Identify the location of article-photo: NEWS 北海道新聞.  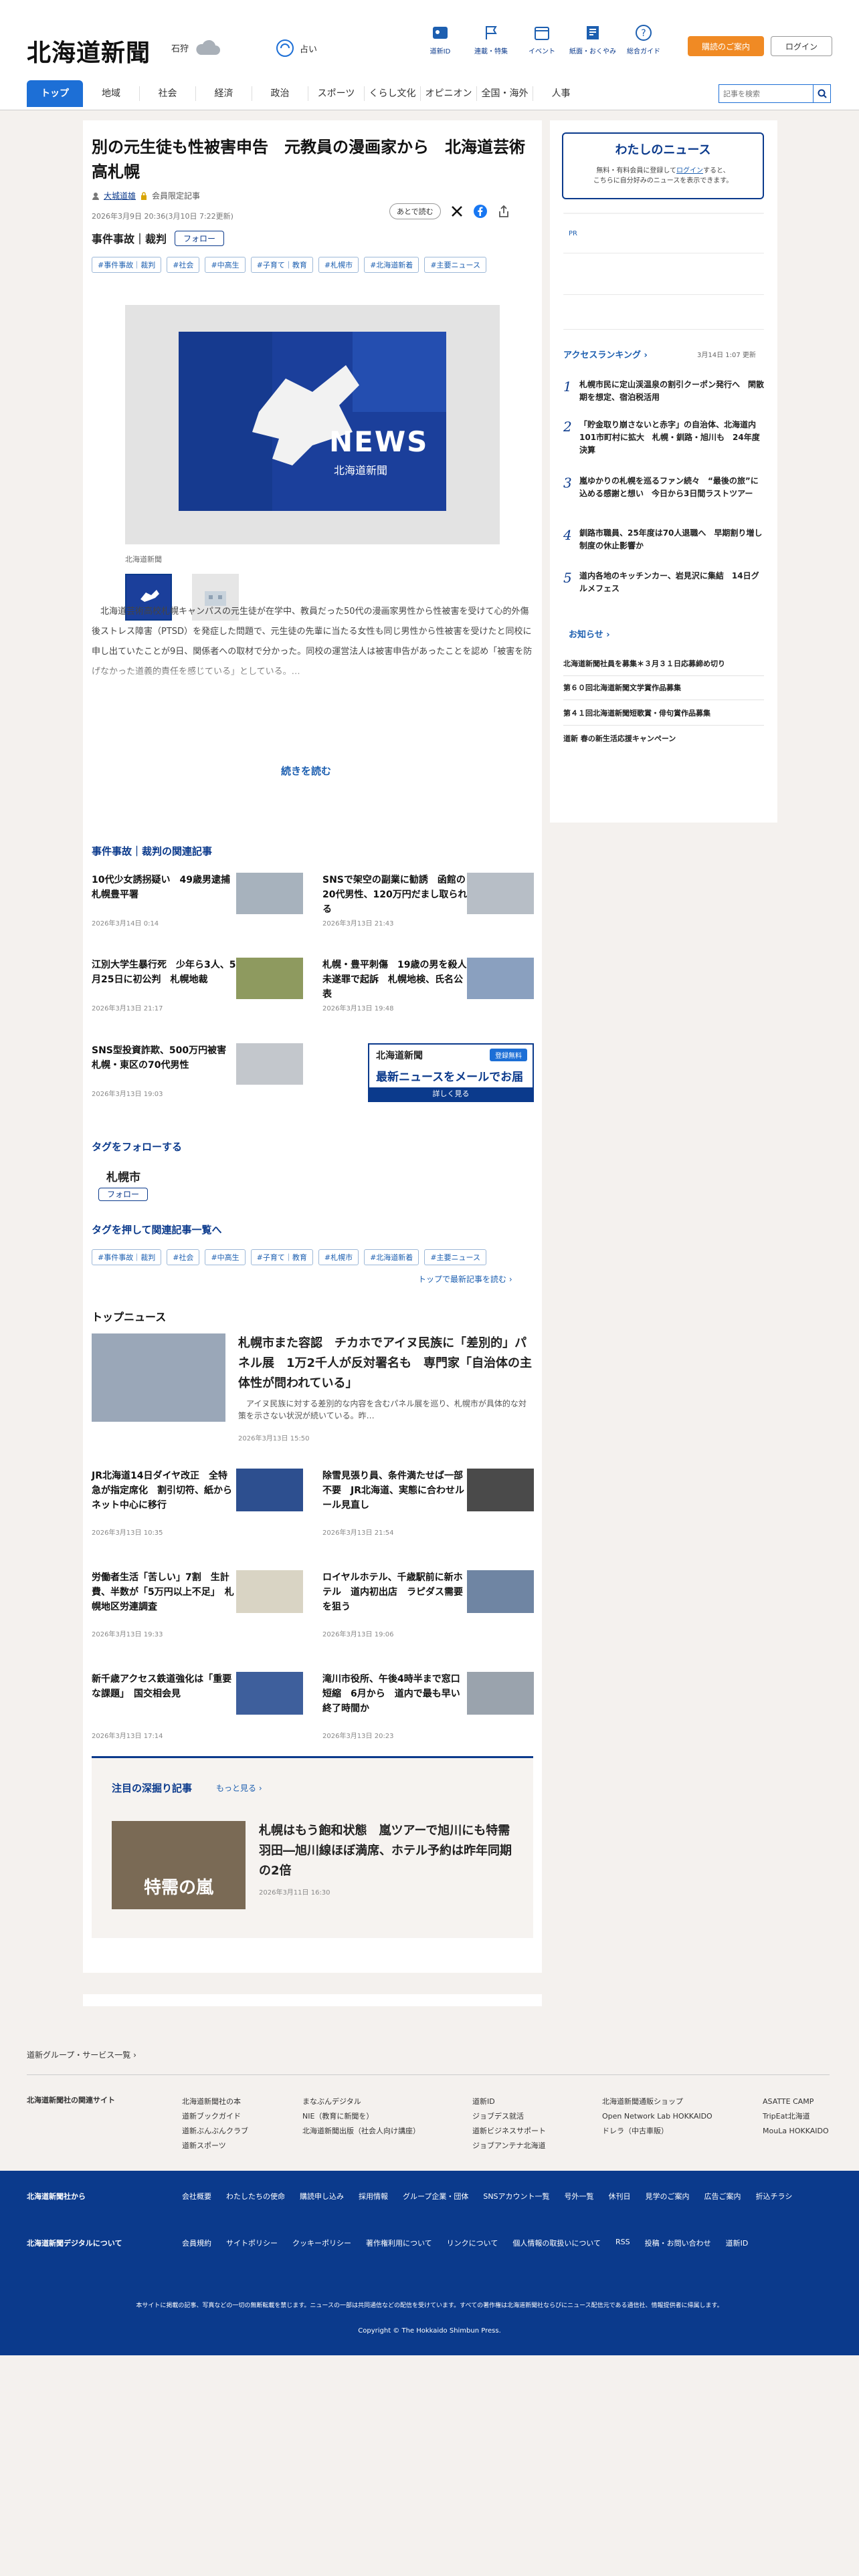
(312, 424).